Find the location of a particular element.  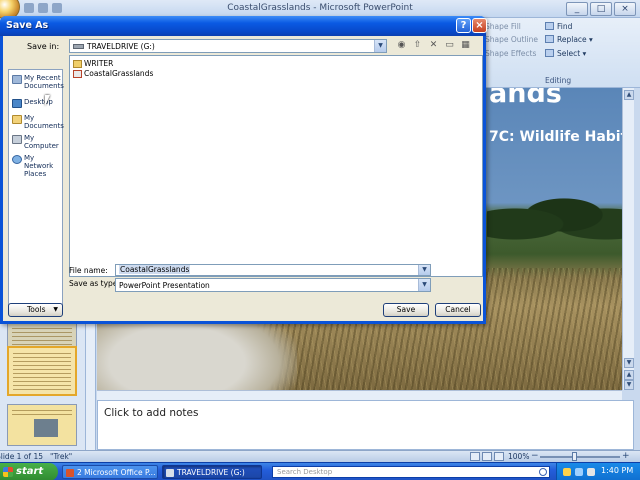

recent-documents-icon is located at coordinates (17, 79).